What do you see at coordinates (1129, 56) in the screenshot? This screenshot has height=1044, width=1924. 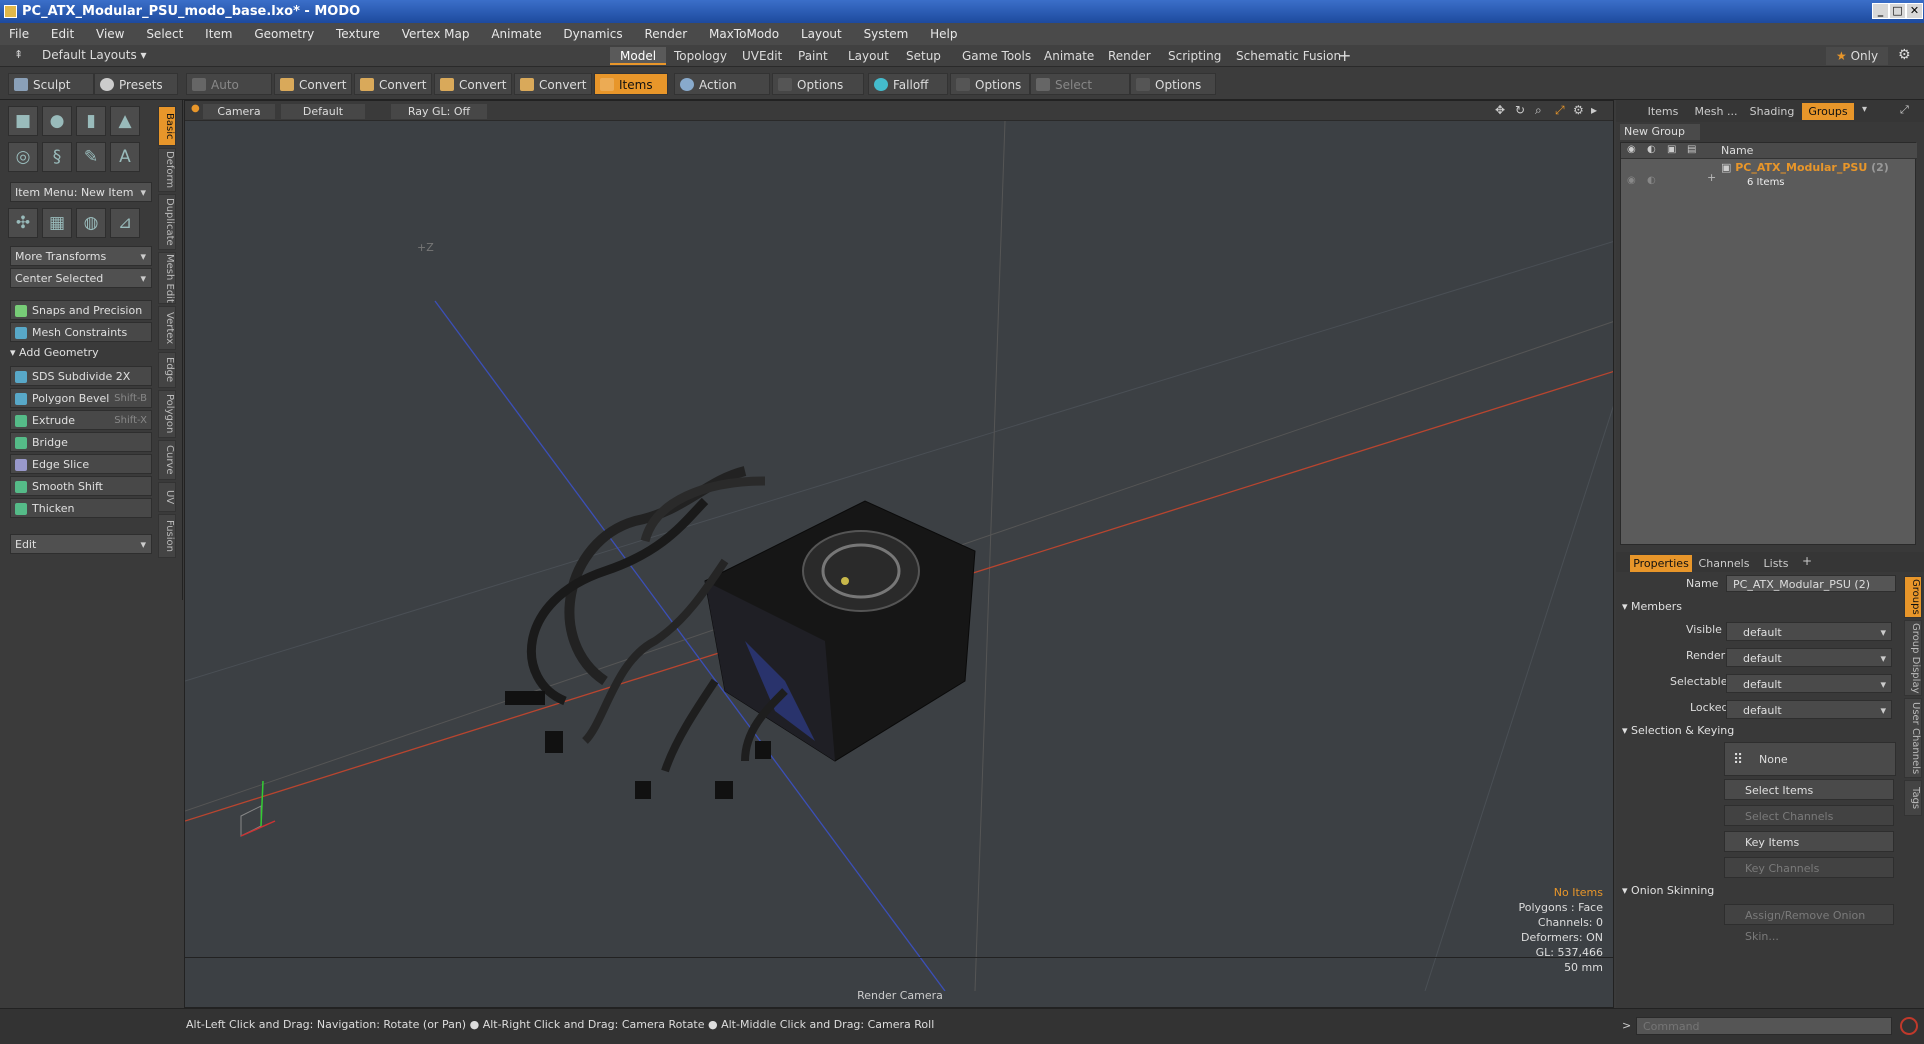 I see `tab-render: Render` at bounding box center [1129, 56].